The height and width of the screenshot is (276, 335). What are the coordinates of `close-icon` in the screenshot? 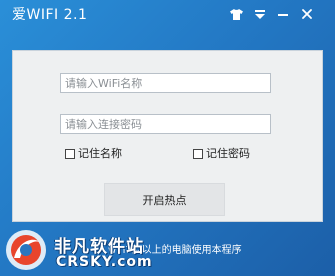 It's located at (307, 14).